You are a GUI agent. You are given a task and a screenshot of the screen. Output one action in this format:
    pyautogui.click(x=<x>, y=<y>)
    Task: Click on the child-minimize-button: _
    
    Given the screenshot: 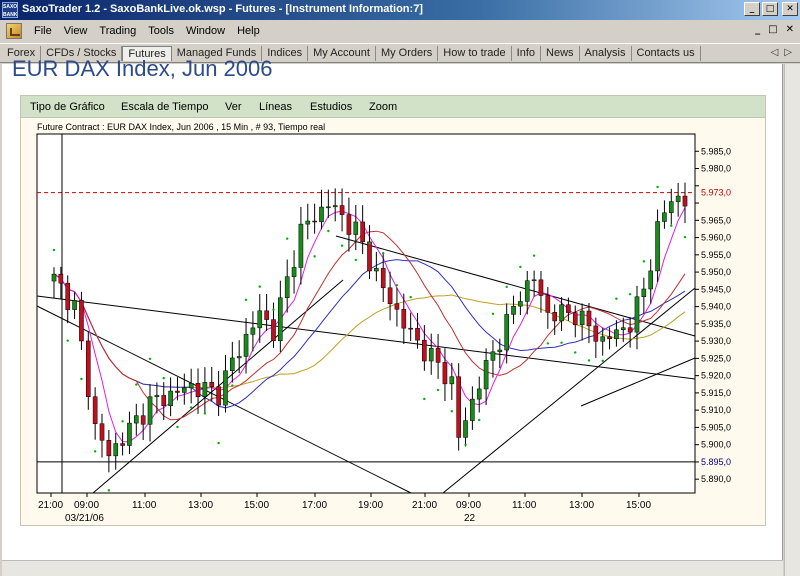 What is the action you would take?
    pyautogui.click(x=757, y=29)
    